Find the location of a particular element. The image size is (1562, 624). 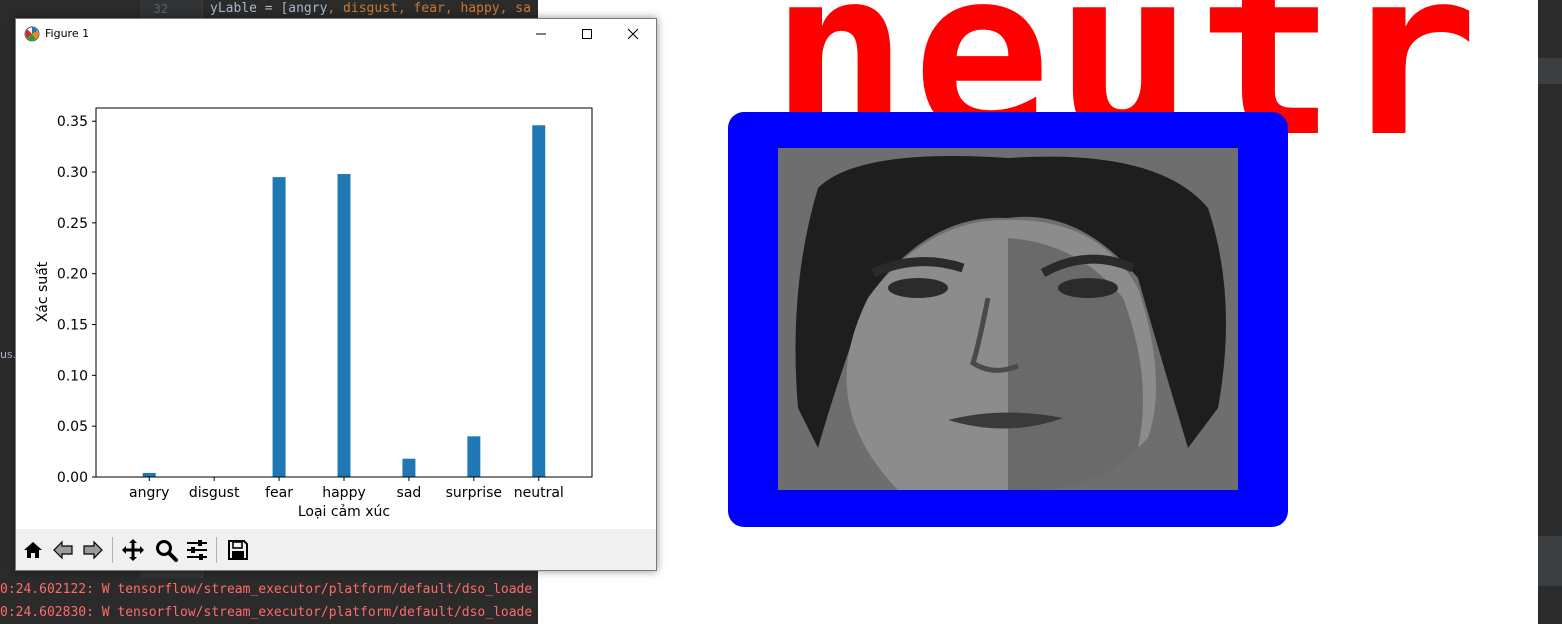

zoom-button is located at coordinates (166, 550).